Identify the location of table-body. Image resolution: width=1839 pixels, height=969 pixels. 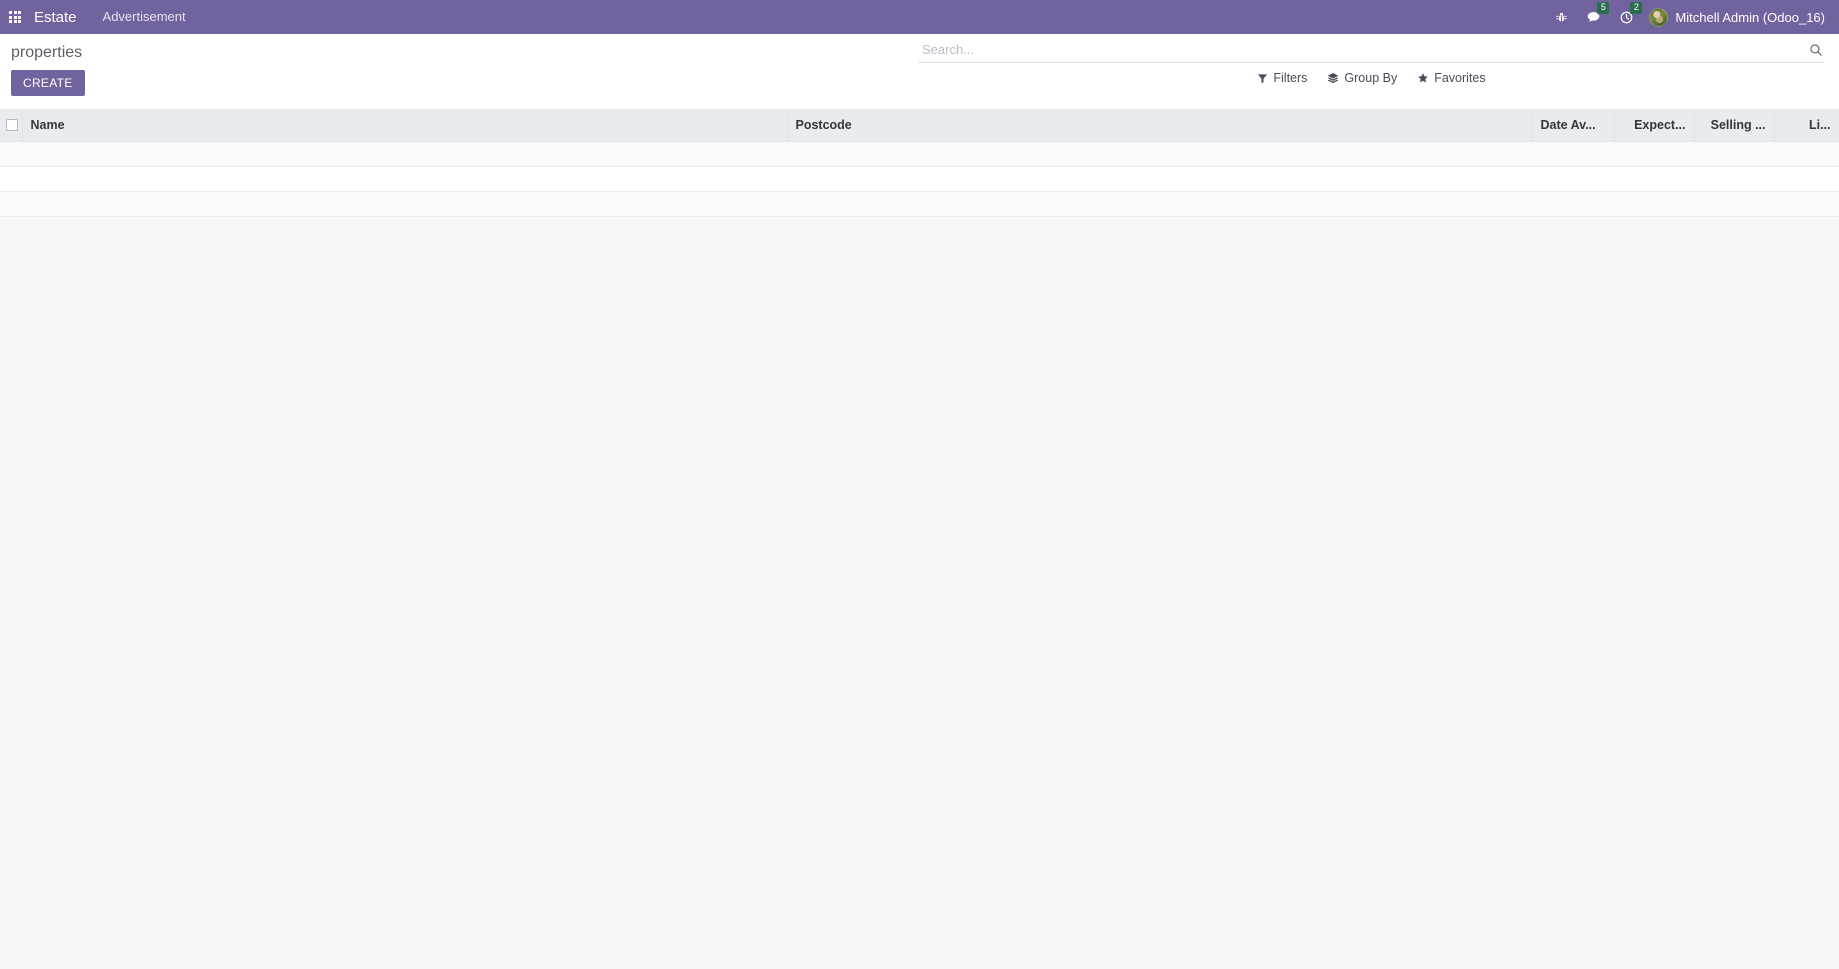
(919, 179).